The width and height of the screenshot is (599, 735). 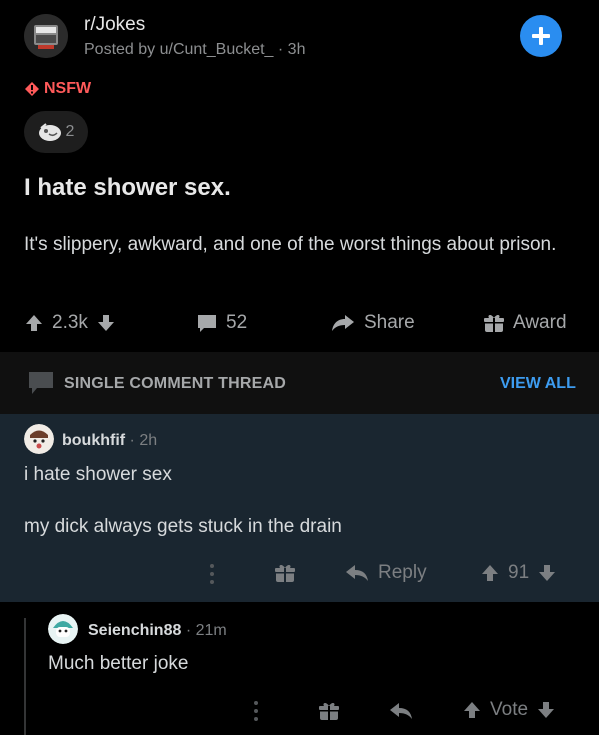 I want to click on share-button: Share, so click(x=372, y=323).